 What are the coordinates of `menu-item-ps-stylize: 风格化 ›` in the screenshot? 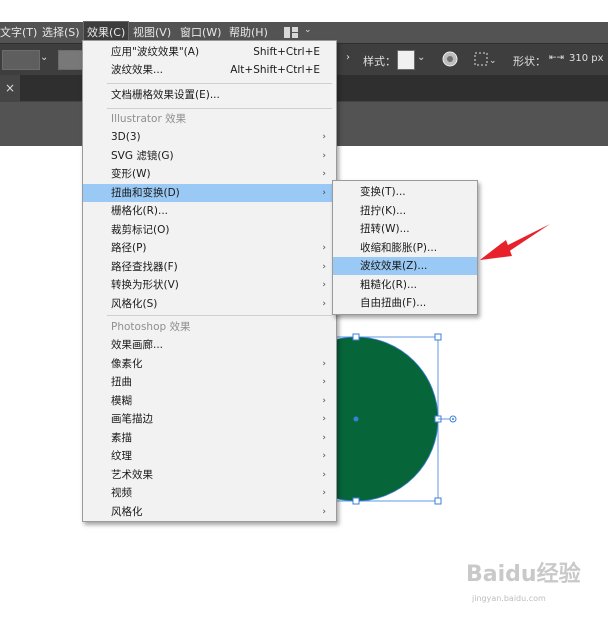 It's located at (209, 512).